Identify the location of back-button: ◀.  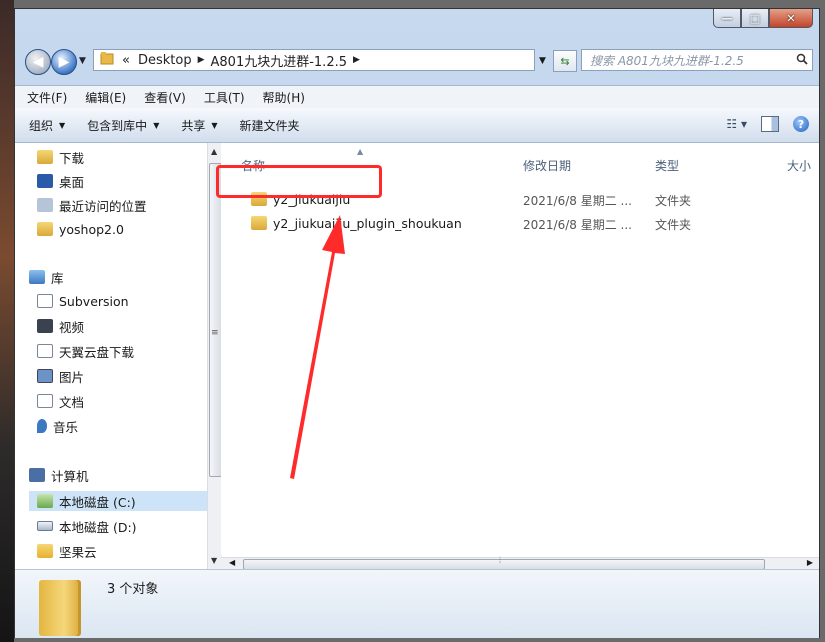
(38, 62).